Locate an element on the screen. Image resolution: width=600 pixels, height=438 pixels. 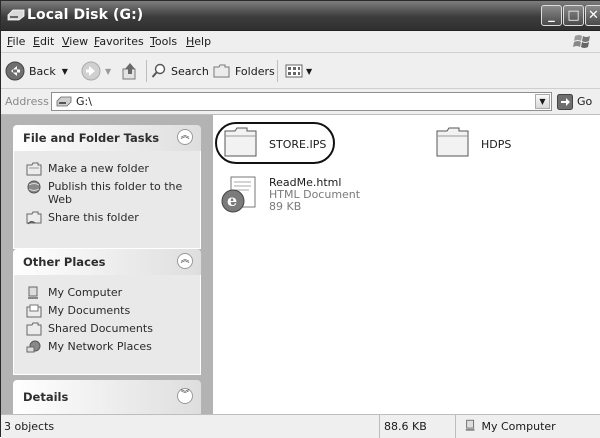
folders-icon is located at coordinates (221, 71).